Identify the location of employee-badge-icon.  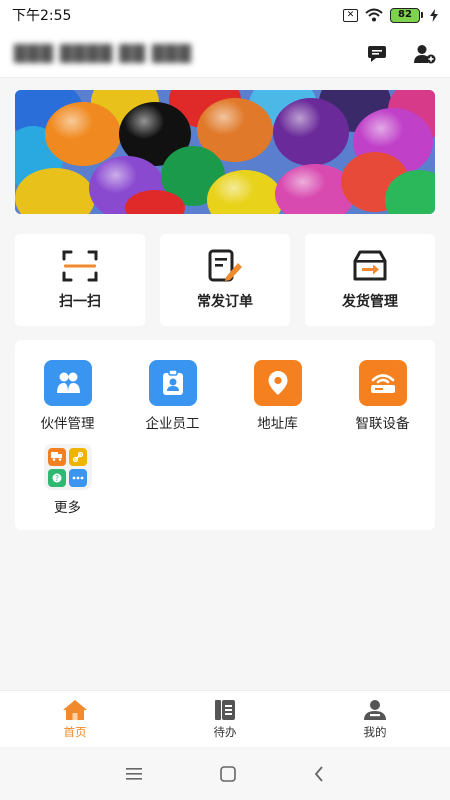
(172, 383).